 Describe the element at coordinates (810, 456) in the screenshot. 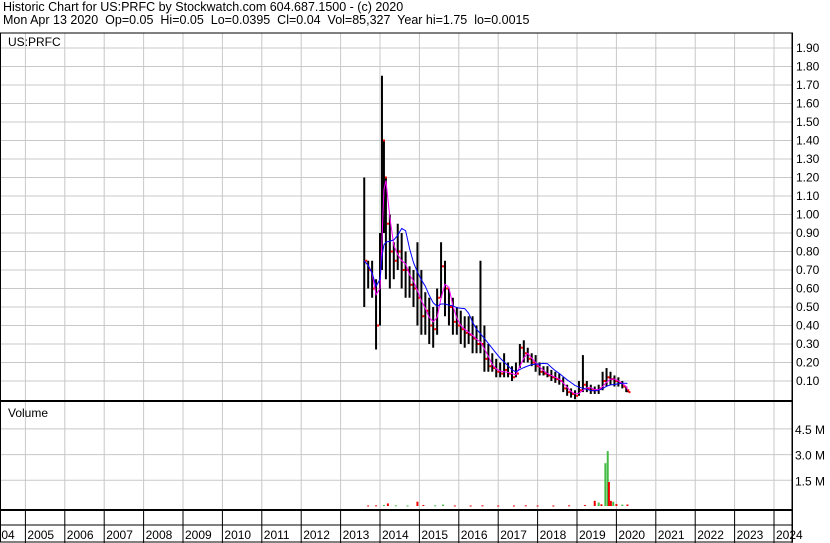

I see `volume-tick-label: 3.0 M` at that location.